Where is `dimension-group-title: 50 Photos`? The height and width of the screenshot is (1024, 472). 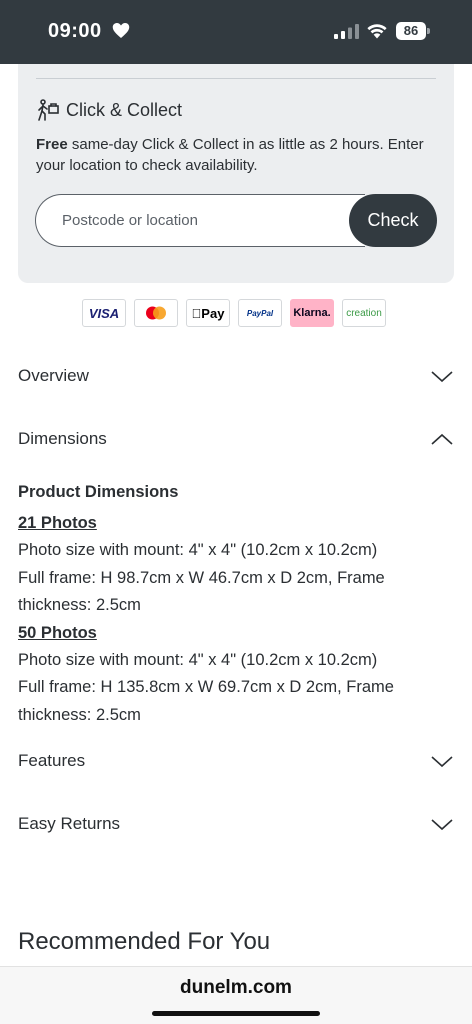 dimension-group-title: 50 Photos is located at coordinates (57, 632).